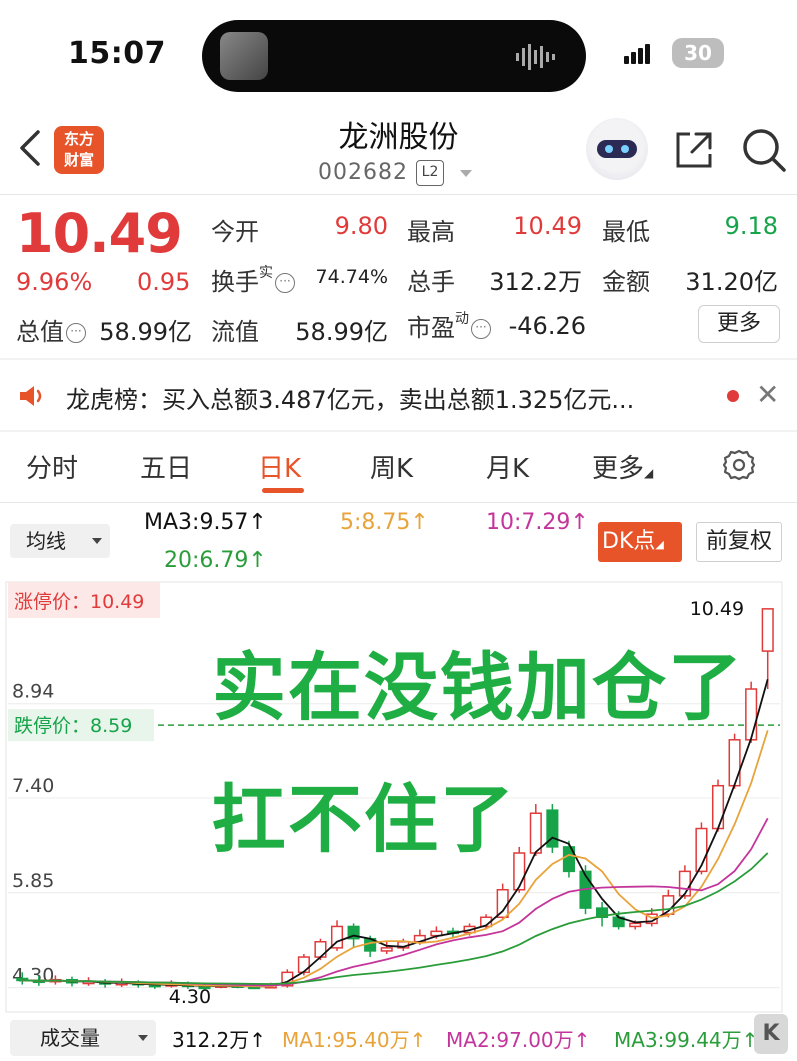 The image size is (797, 1061). Describe the element at coordinates (771, 1034) in the screenshot. I see `k-toggle-button: K` at that location.